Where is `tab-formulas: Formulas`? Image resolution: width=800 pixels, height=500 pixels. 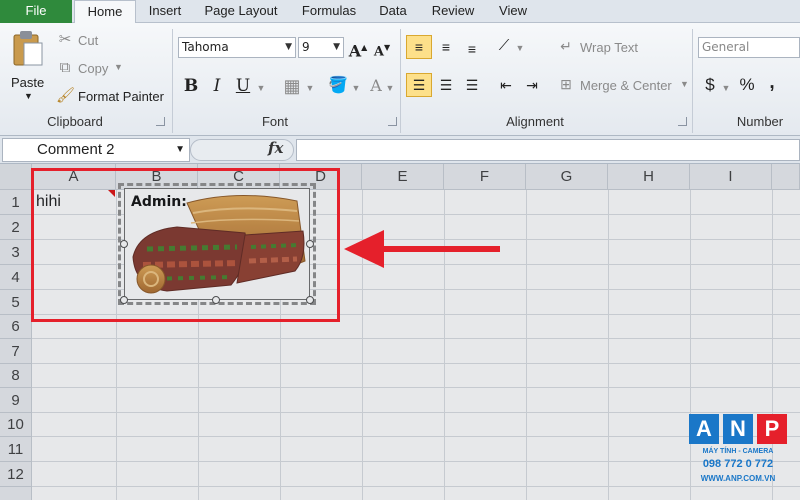 tab-formulas: Formulas is located at coordinates (329, 11).